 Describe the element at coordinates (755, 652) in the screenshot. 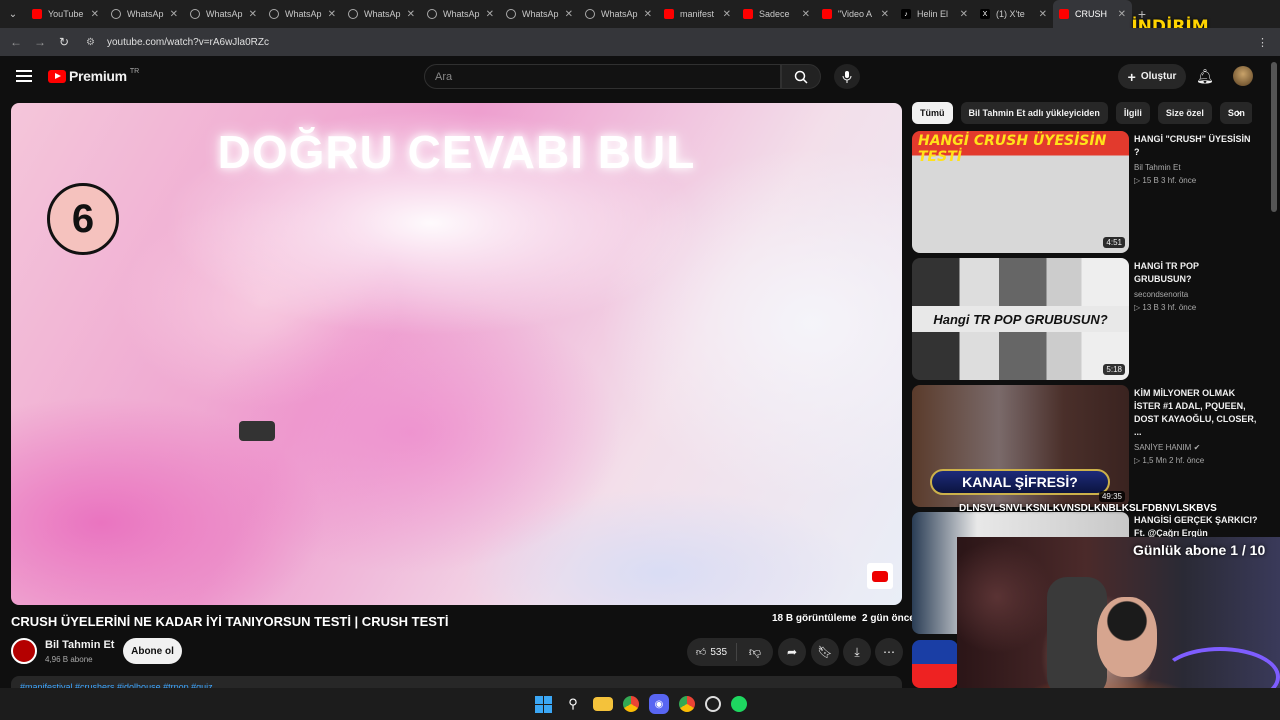

I see `dislike-button: 👎︎` at that location.